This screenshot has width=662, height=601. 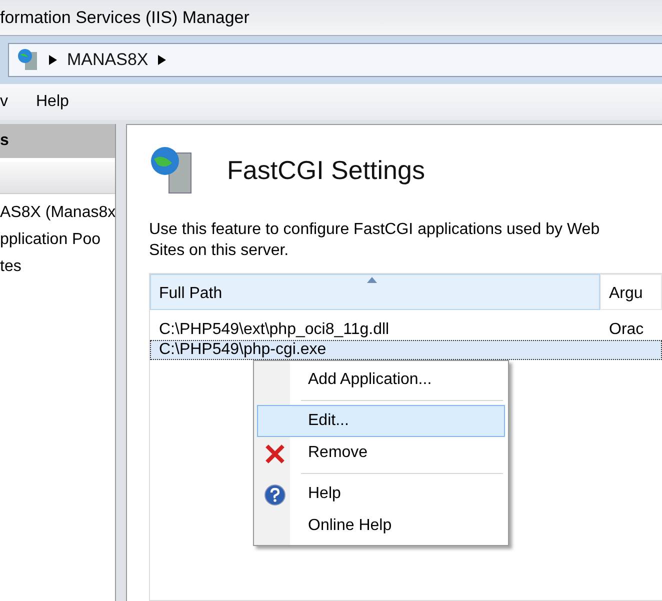 I want to click on close-icon, so click(x=275, y=454).